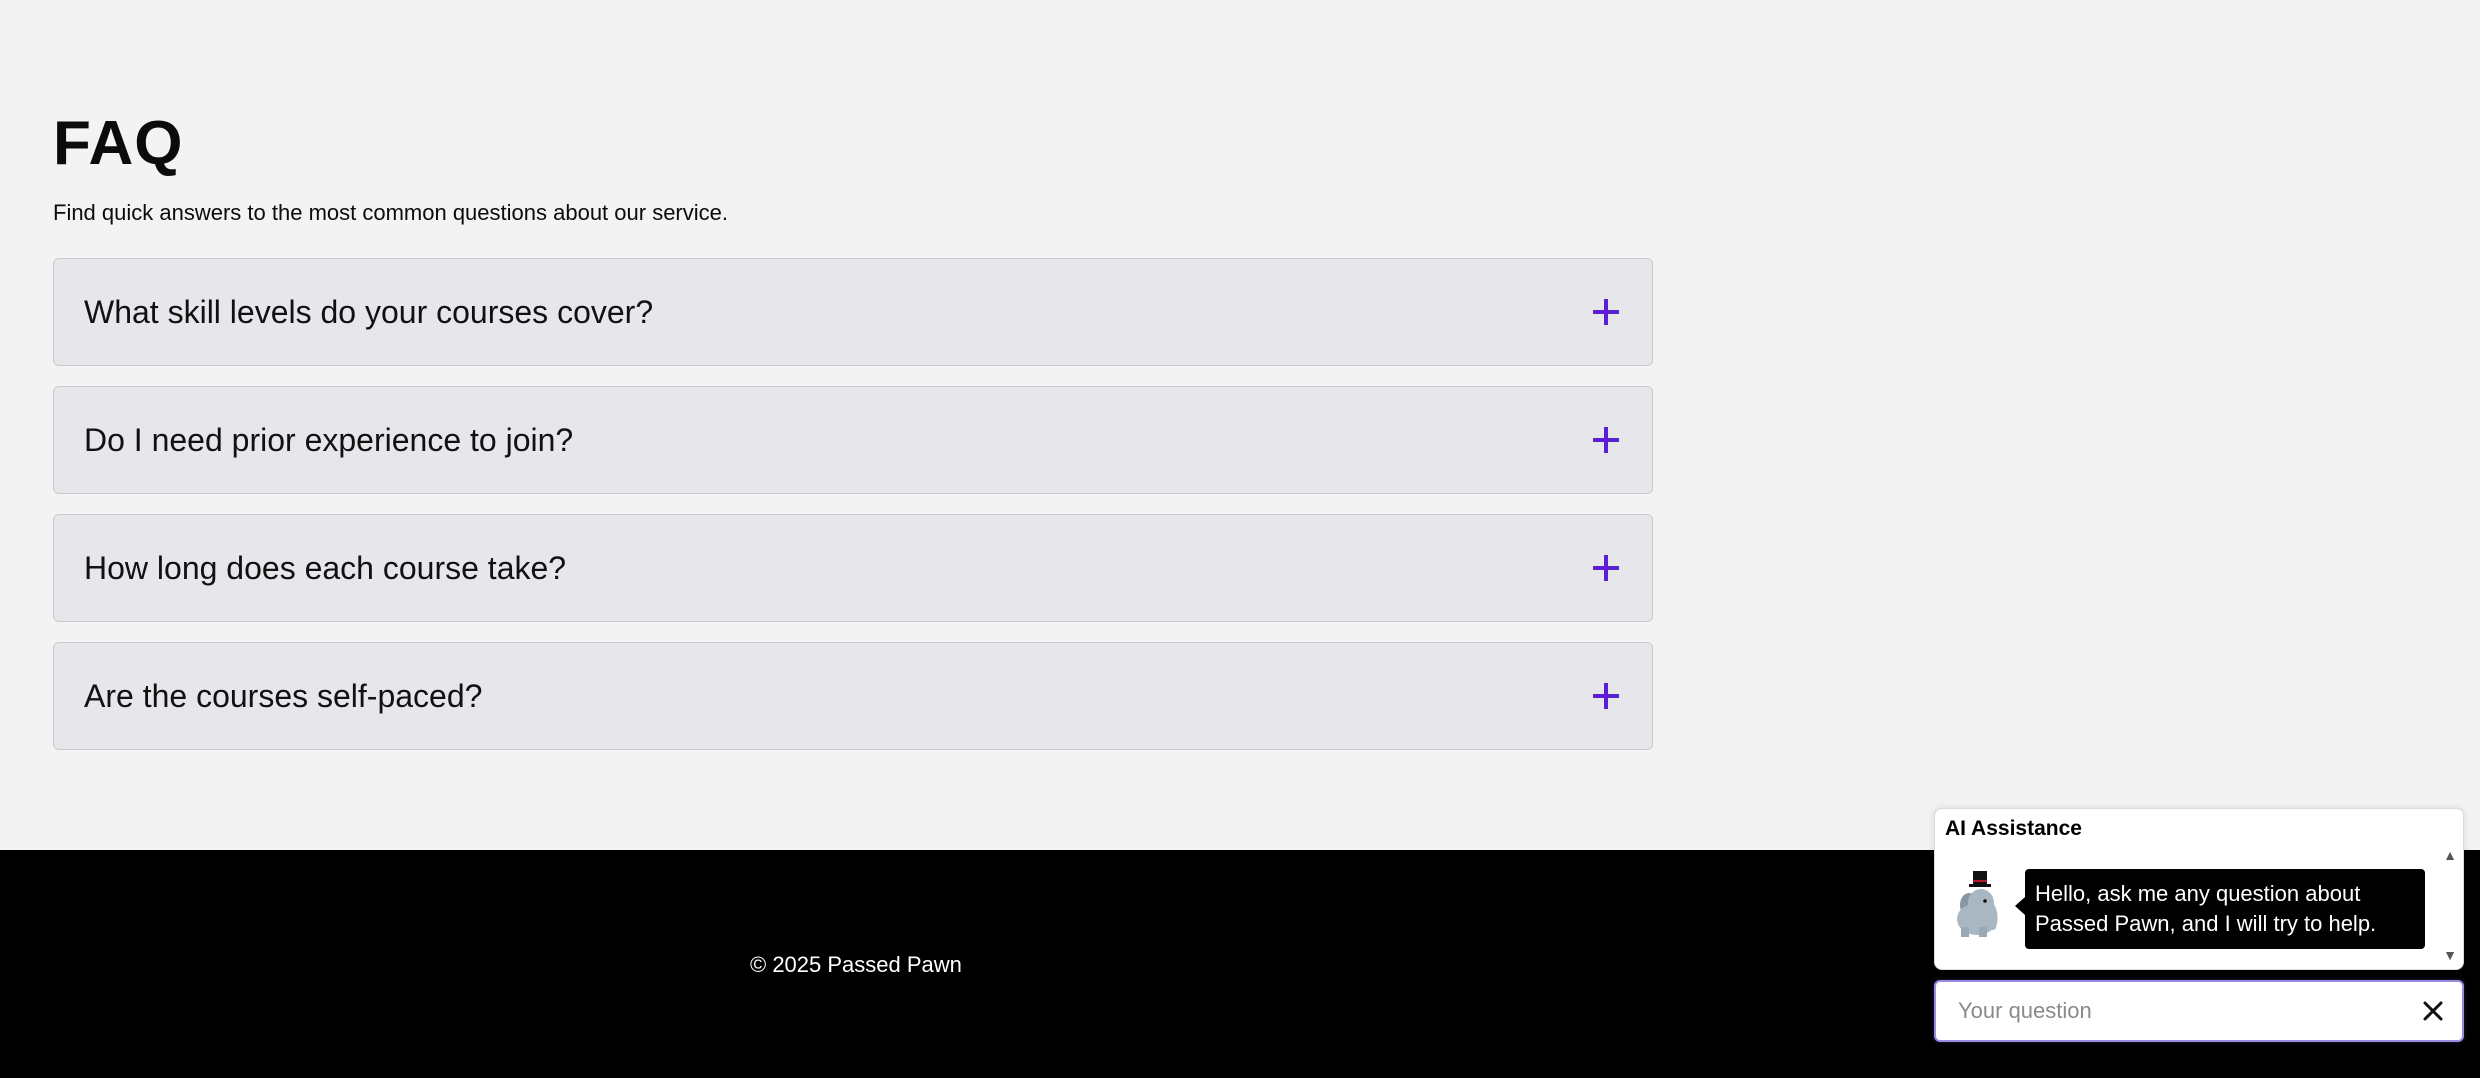 The width and height of the screenshot is (2480, 1078). What do you see at coordinates (856, 964) in the screenshot?
I see `copyright-text: © 2025 Passed Pawn` at bounding box center [856, 964].